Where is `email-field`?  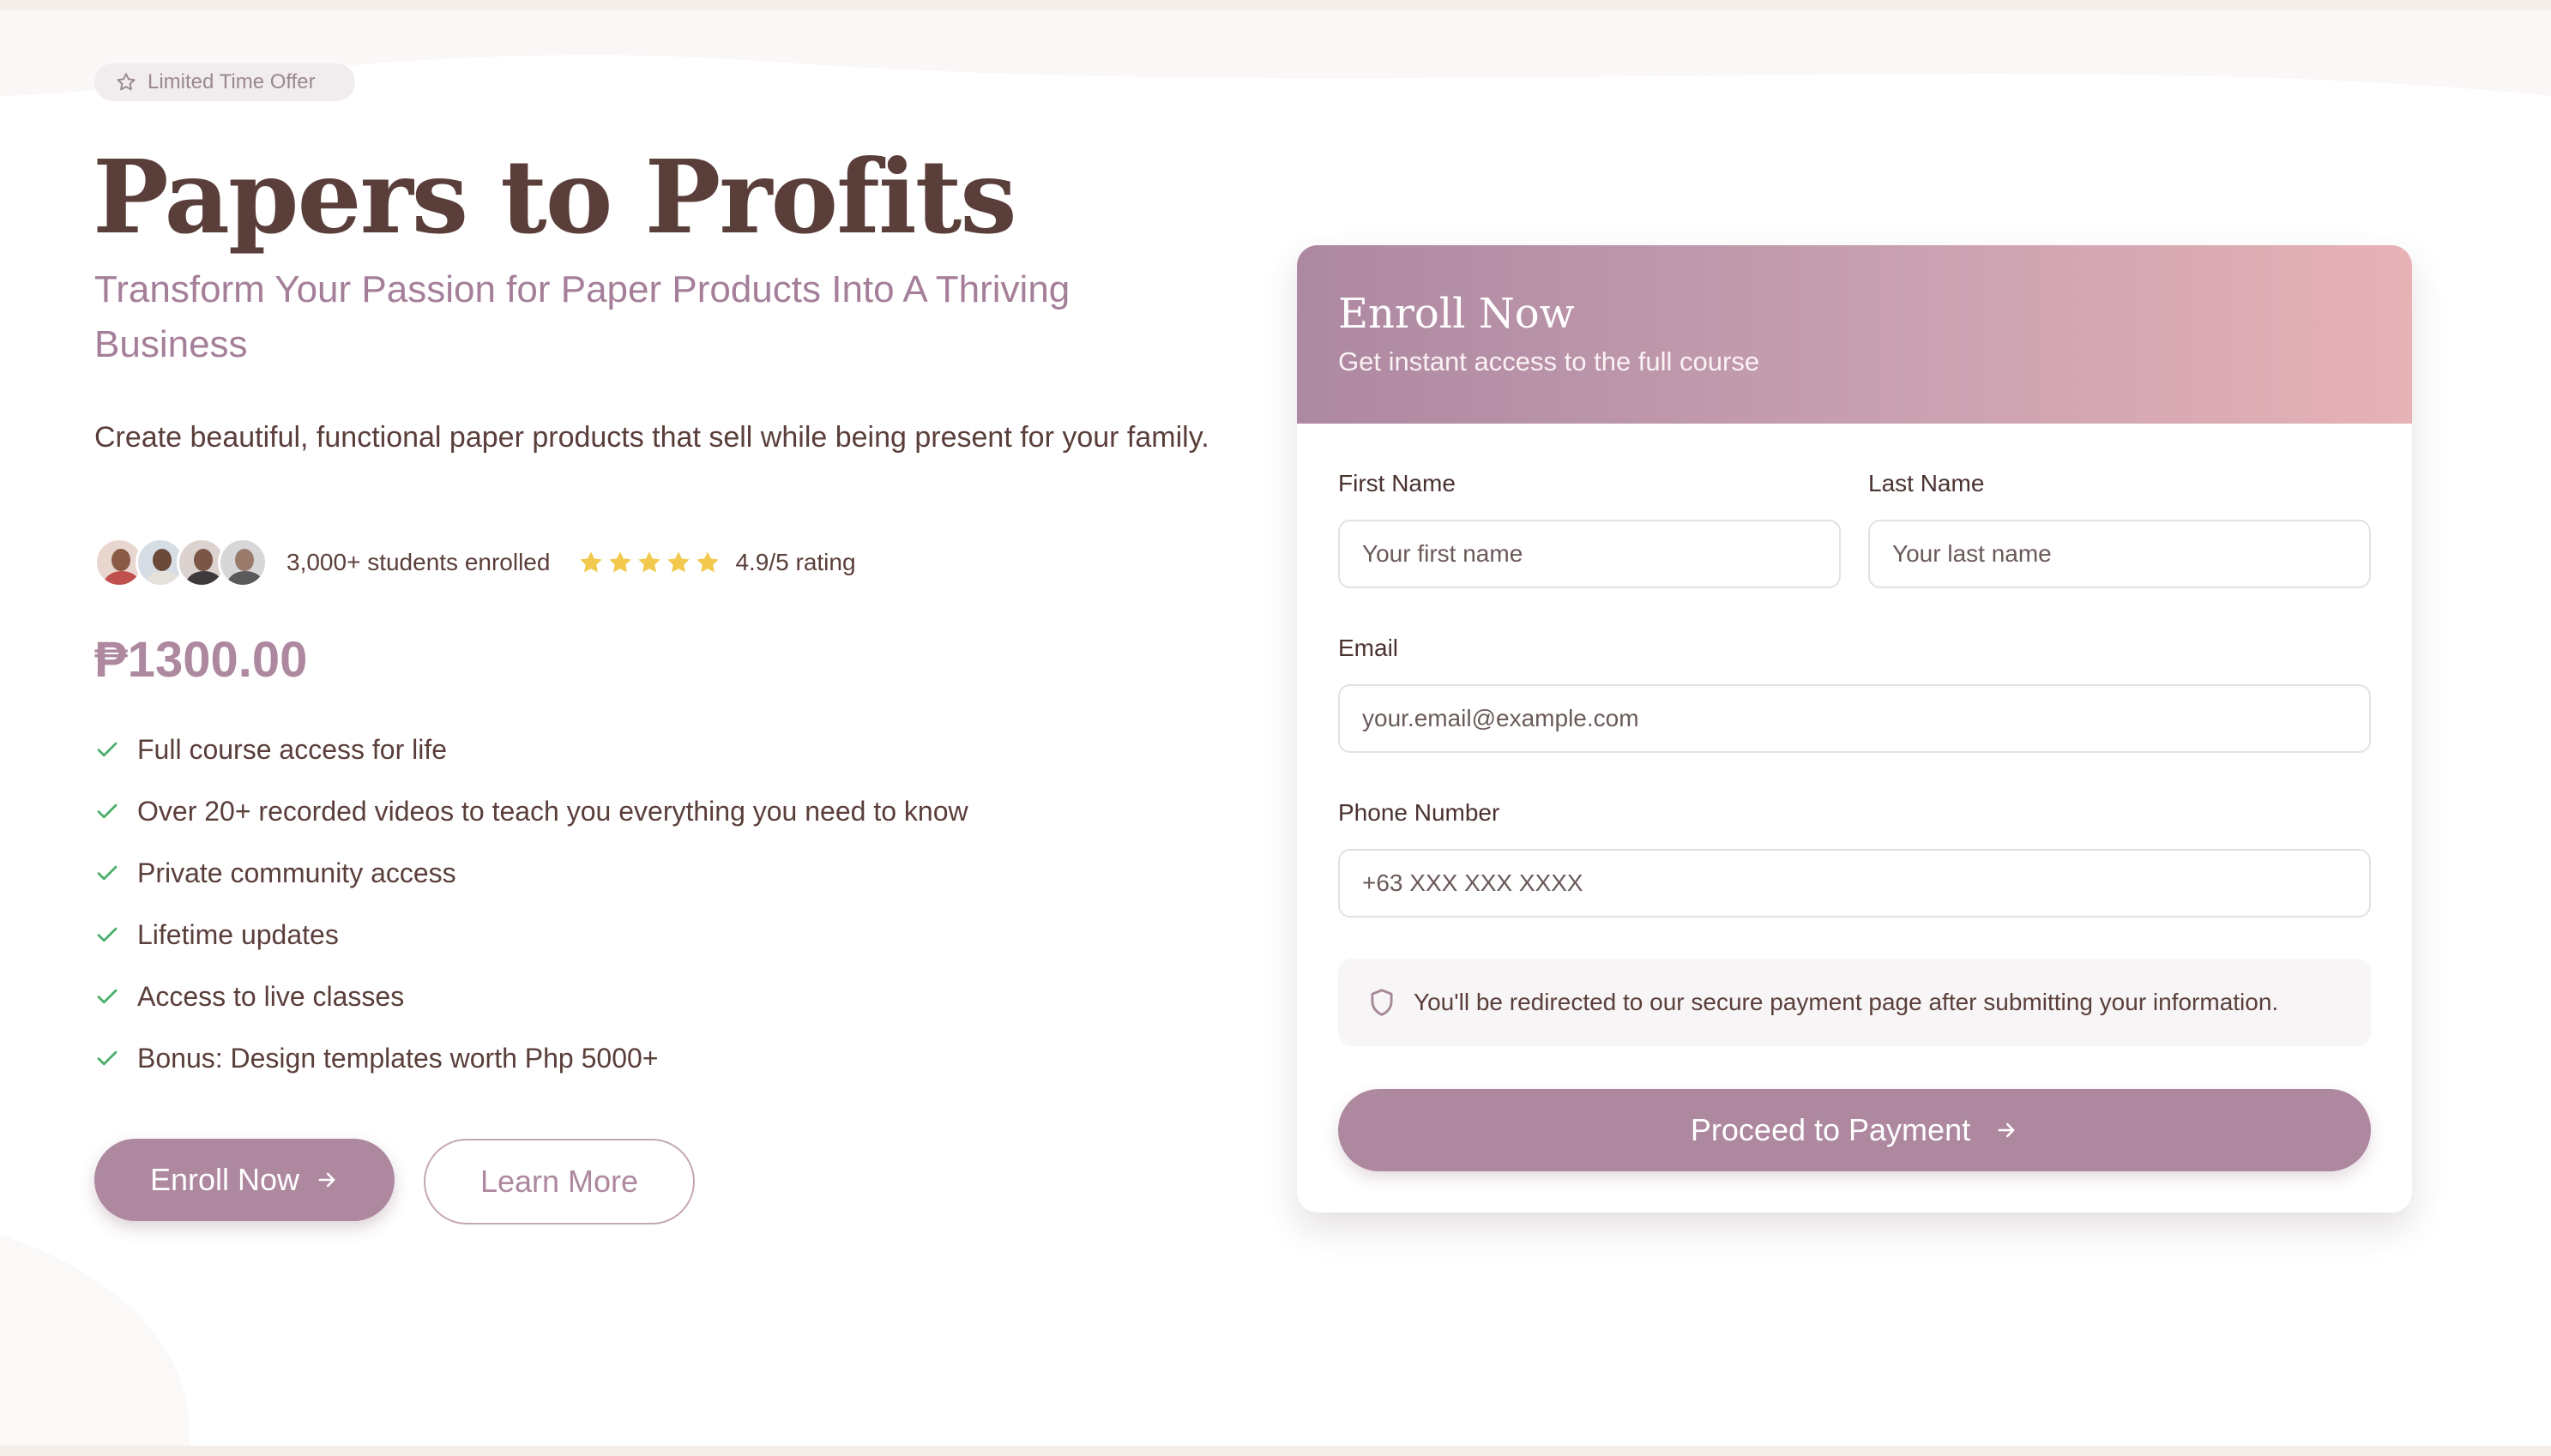 email-field is located at coordinates (1854, 718).